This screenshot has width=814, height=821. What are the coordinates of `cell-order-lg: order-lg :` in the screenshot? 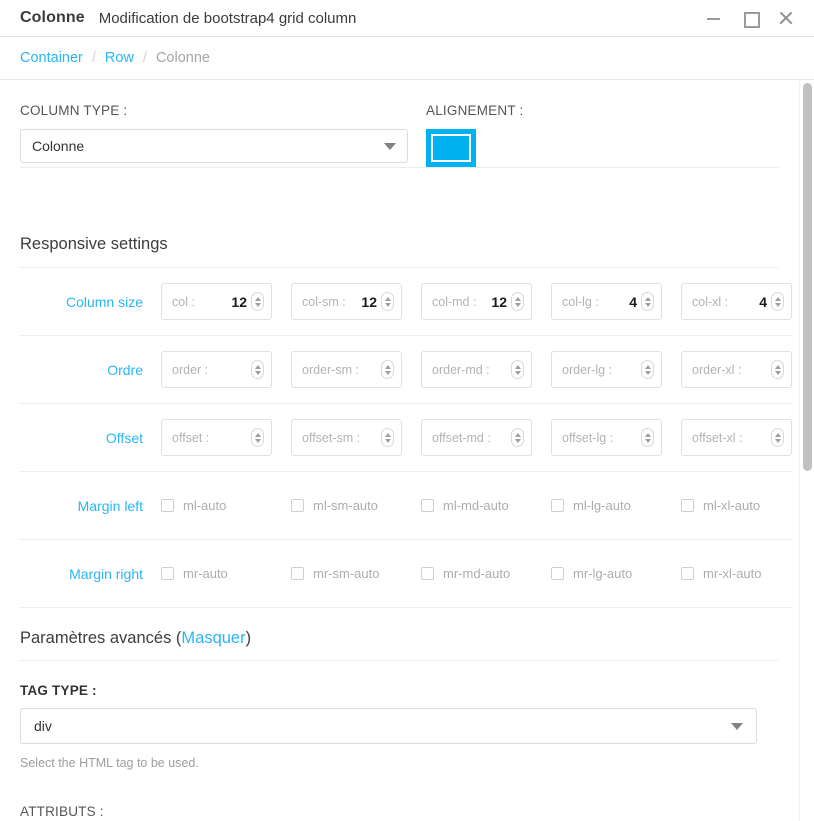 It's located at (616, 369).